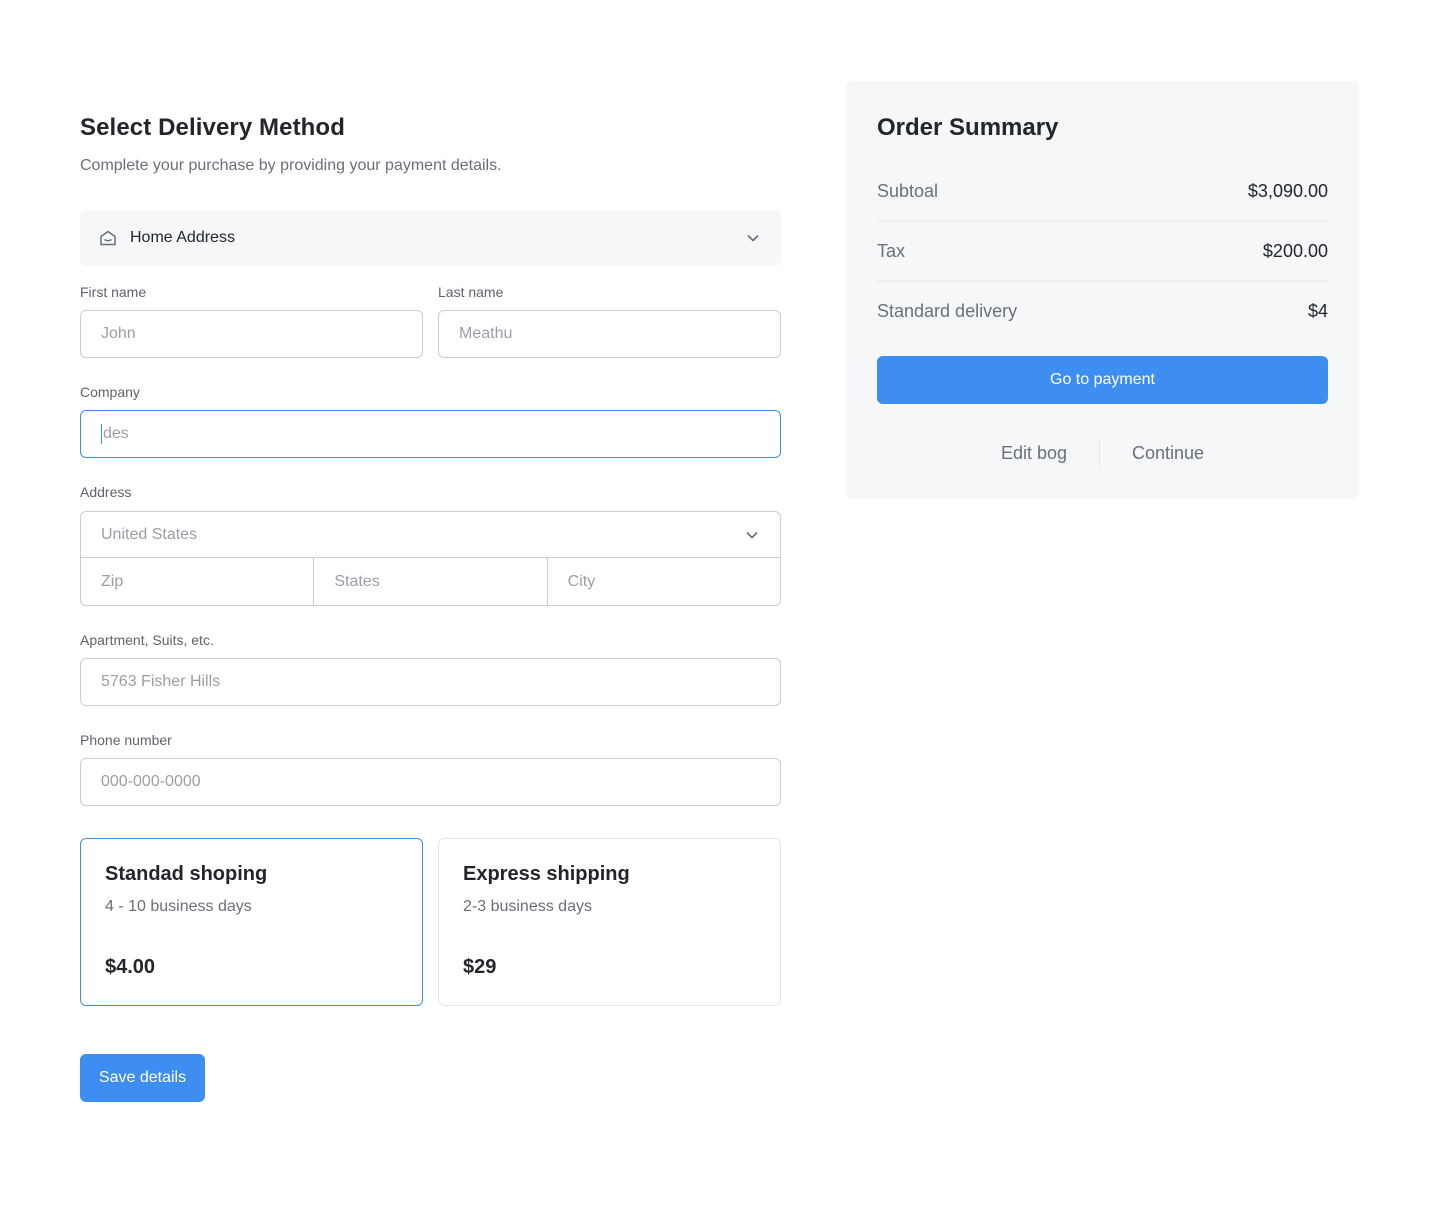 This screenshot has height=1214, width=1440. I want to click on shipping-option-name: Express shipping, so click(546, 874).